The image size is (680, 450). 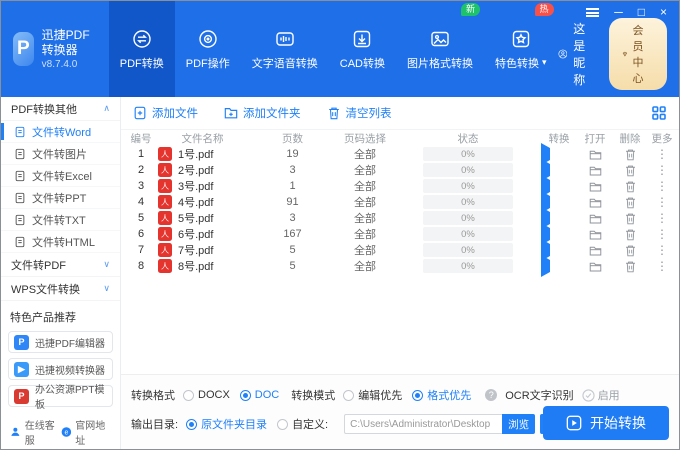 What do you see at coordinates (593, 12) in the screenshot?
I see `menu-icon` at bounding box center [593, 12].